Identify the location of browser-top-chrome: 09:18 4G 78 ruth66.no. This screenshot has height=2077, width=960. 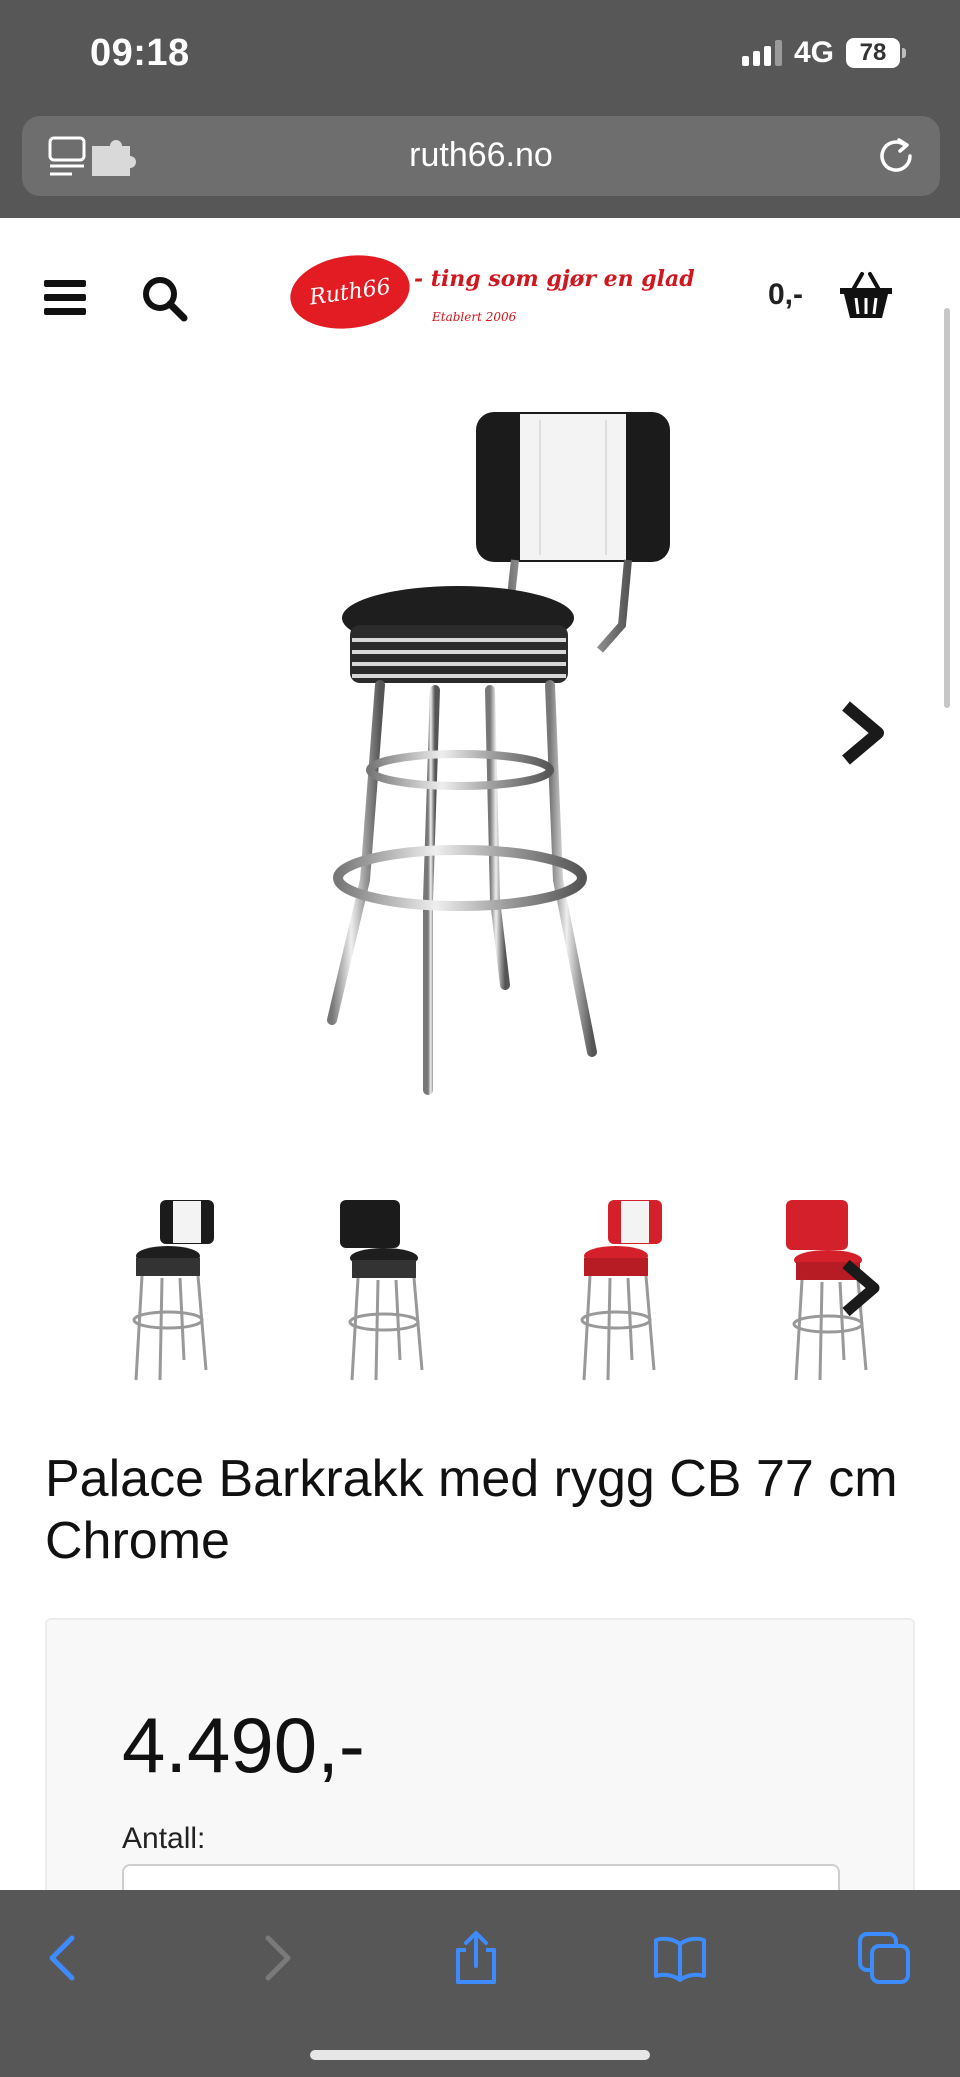
(480, 109).